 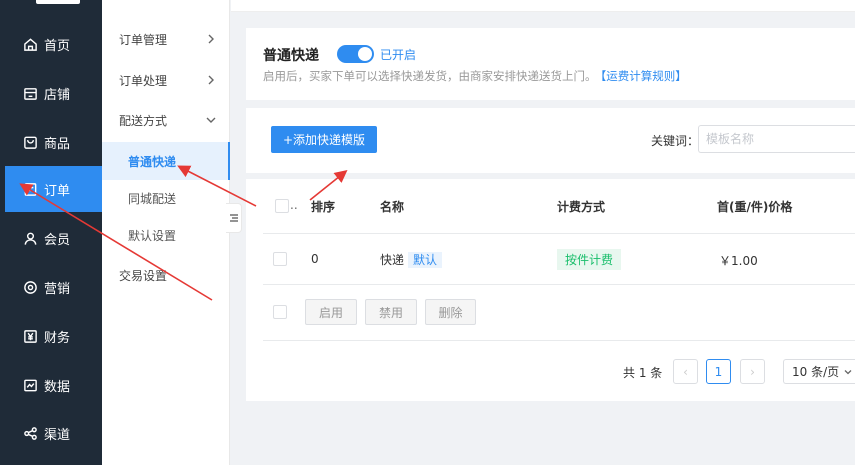 What do you see at coordinates (430, 76) in the screenshot?
I see `description-text: 启用后，买家下单可以选择快递发货，由商家安排快递送货上门。` at bounding box center [430, 76].